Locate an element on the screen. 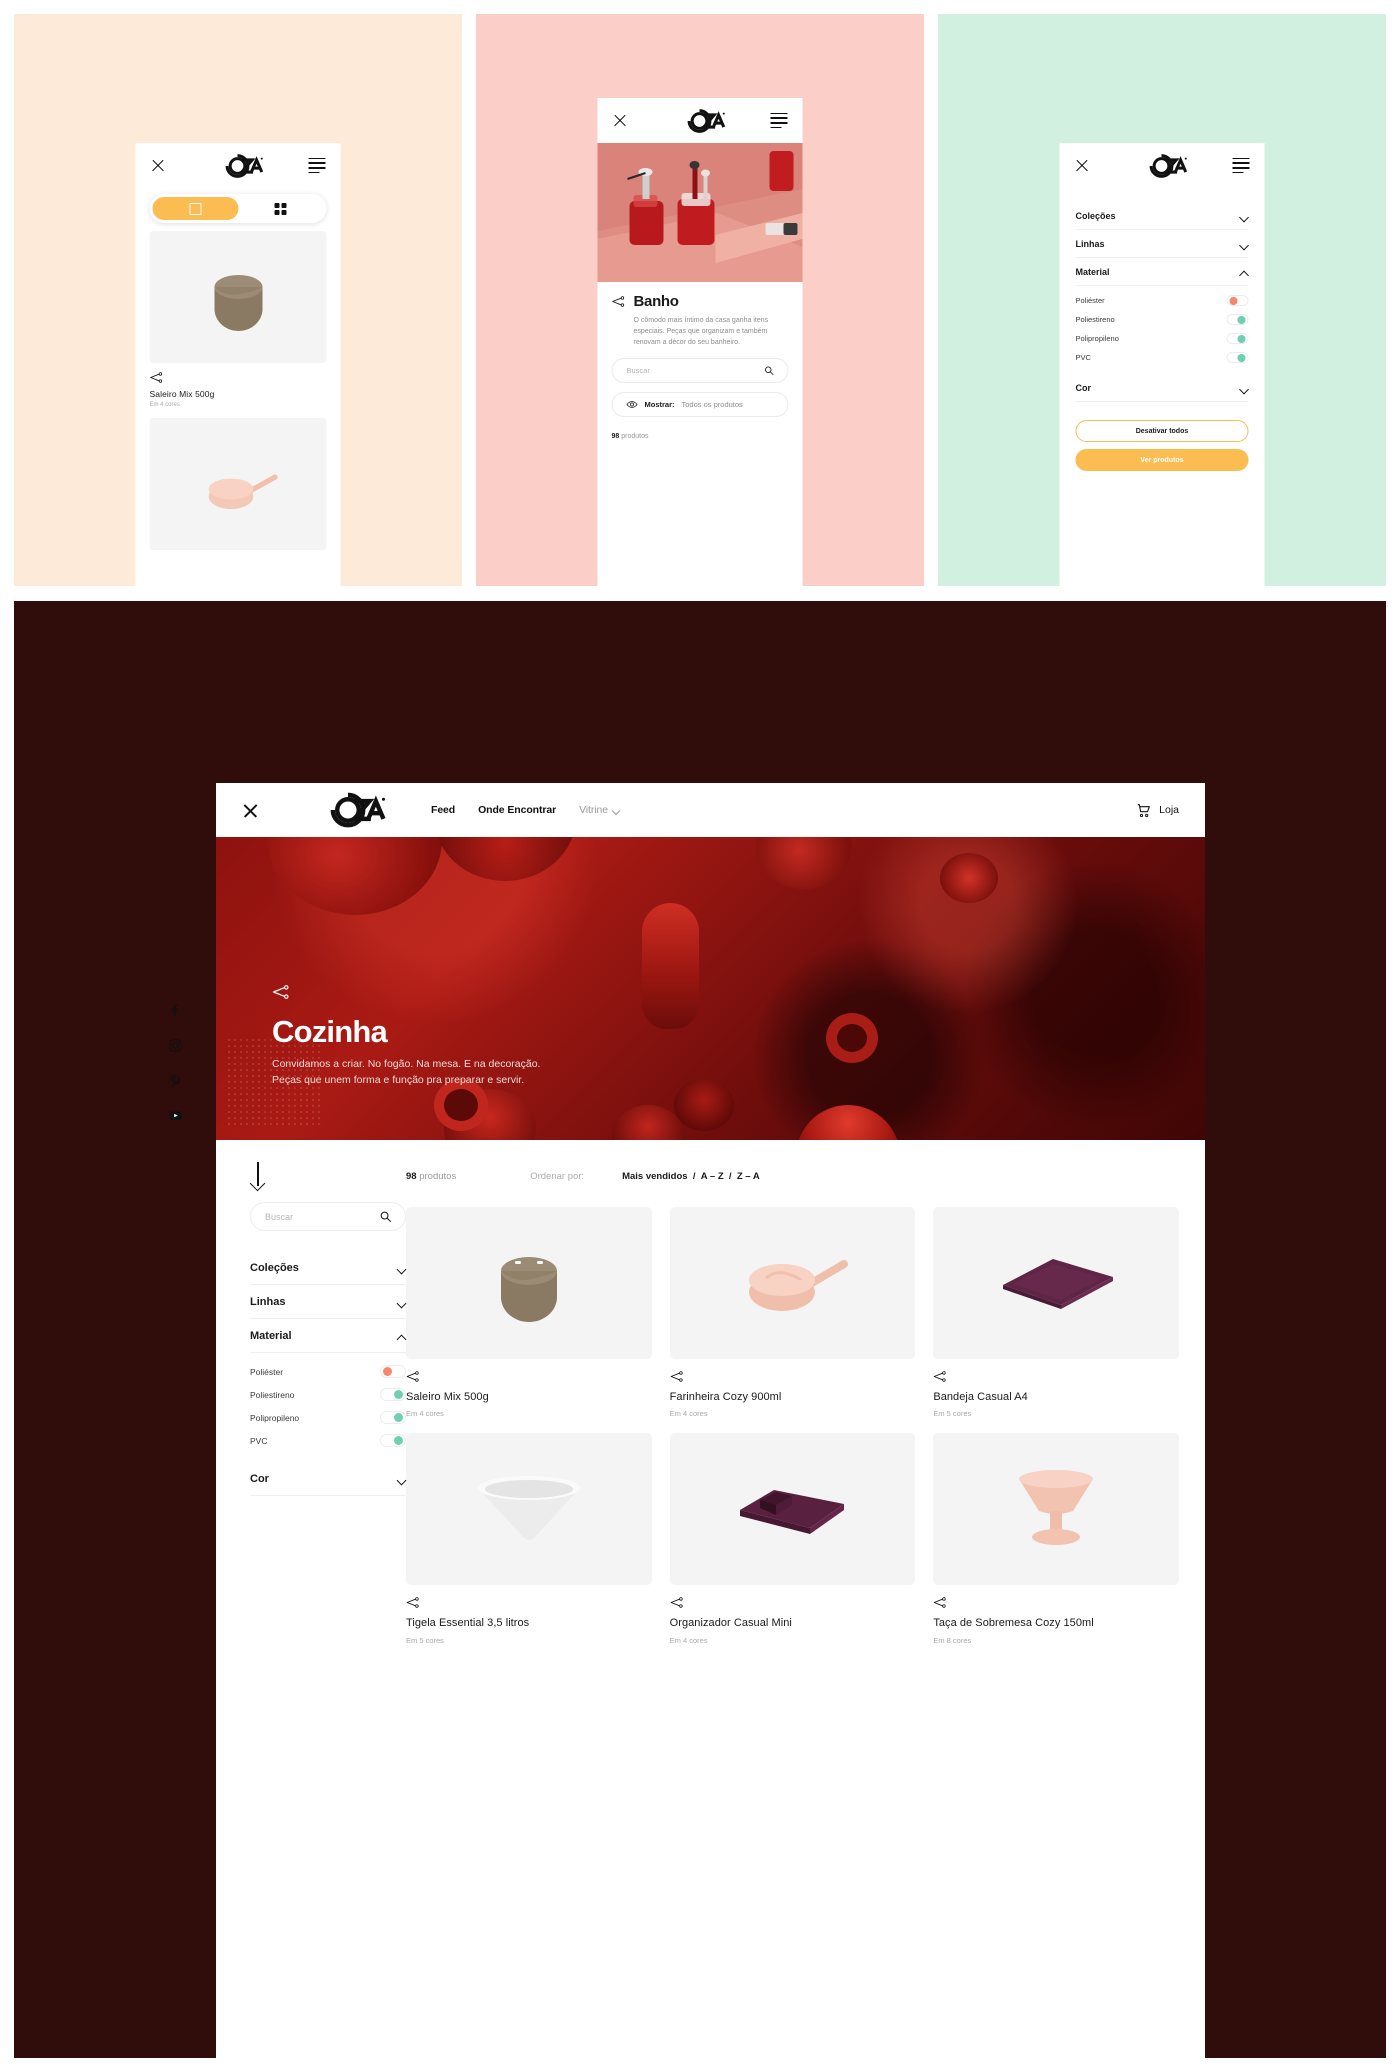  coza-logo is located at coordinates (348, 810).